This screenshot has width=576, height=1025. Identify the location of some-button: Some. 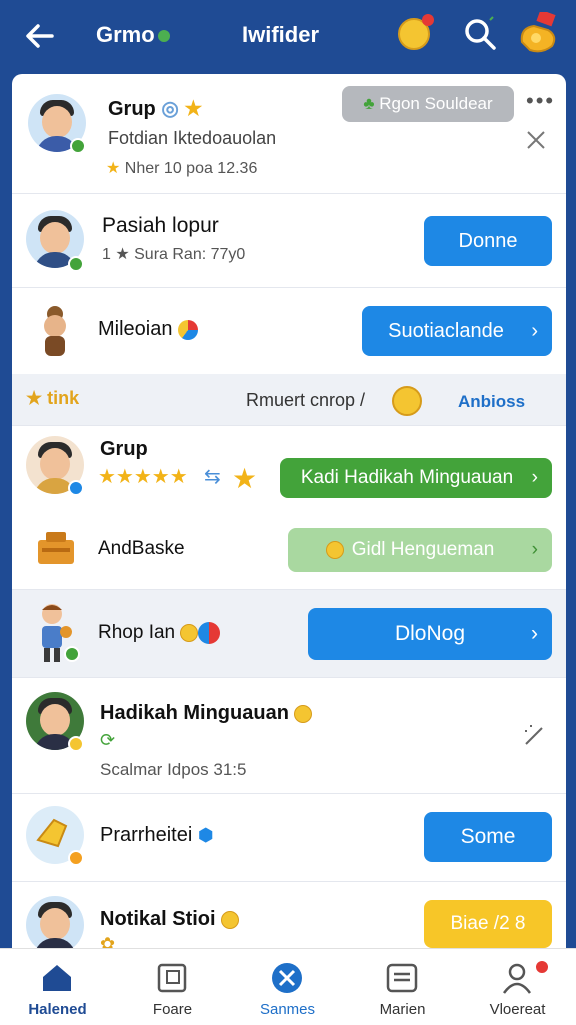
(488, 837).